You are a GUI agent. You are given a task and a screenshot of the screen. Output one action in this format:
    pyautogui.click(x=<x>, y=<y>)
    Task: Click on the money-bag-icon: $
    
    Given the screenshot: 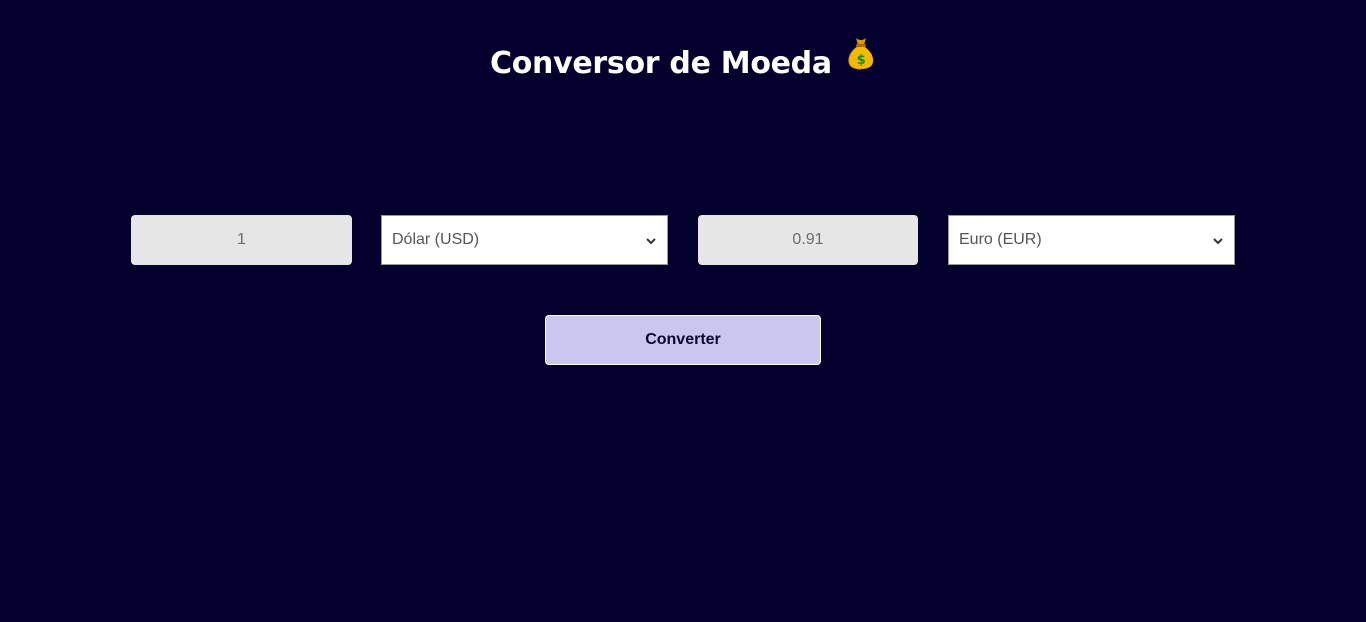 What is the action you would take?
    pyautogui.click(x=861, y=60)
    